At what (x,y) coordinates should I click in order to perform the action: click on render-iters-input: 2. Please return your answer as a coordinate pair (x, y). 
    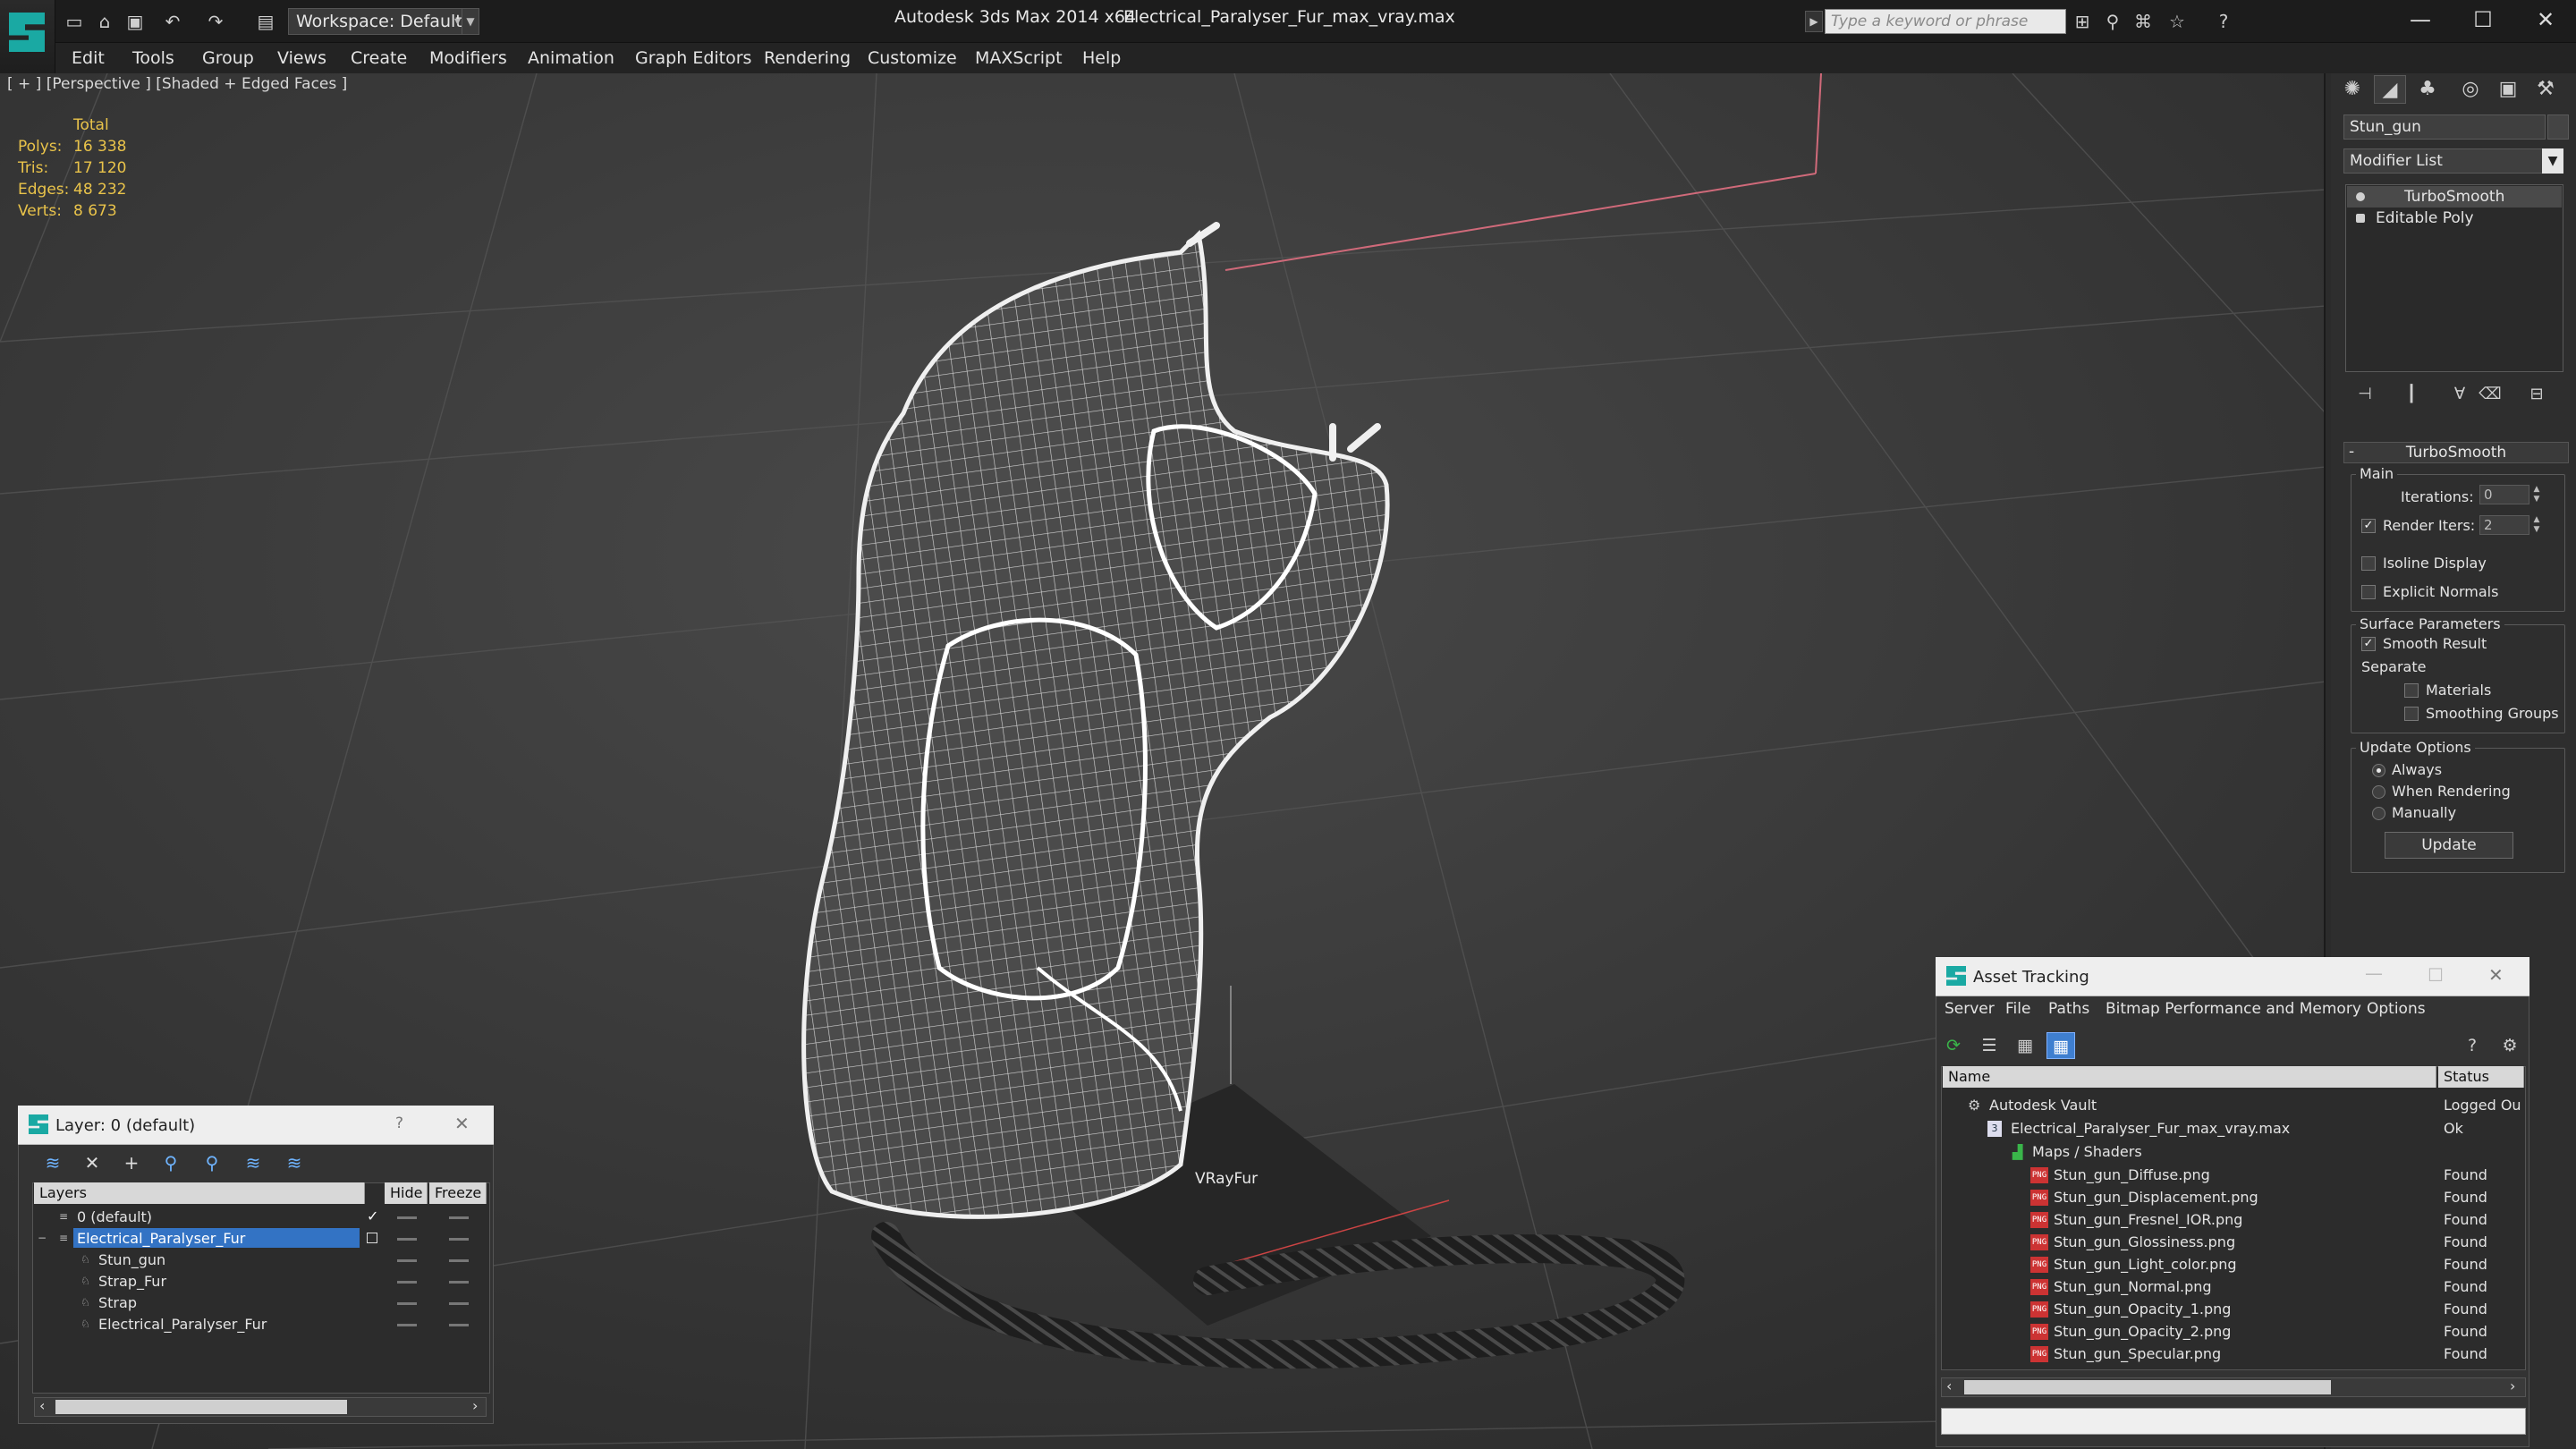
    Looking at the image, I should click on (2504, 525).